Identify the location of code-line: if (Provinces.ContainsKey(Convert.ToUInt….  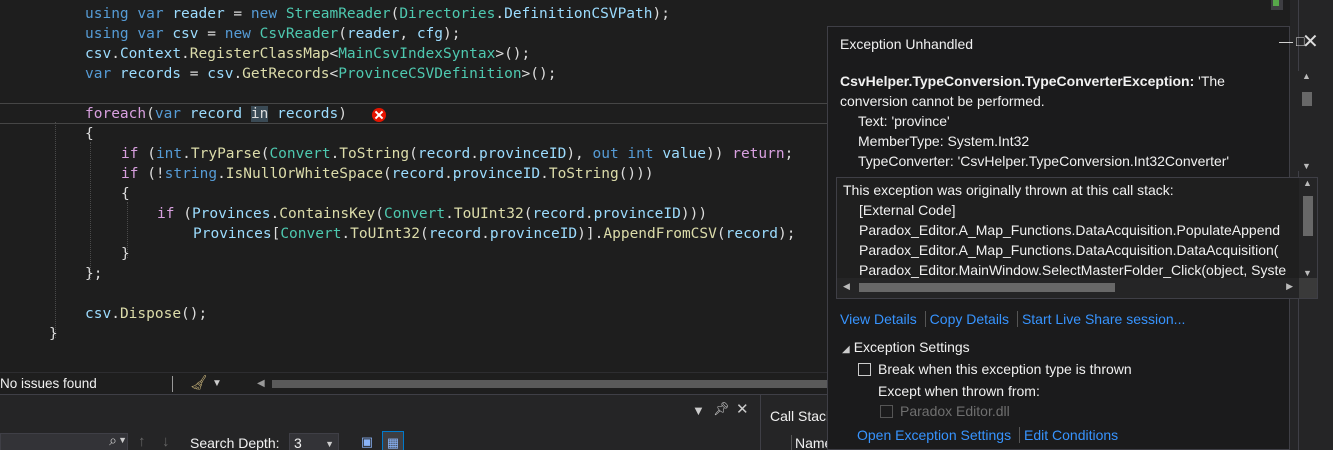
(432, 214).